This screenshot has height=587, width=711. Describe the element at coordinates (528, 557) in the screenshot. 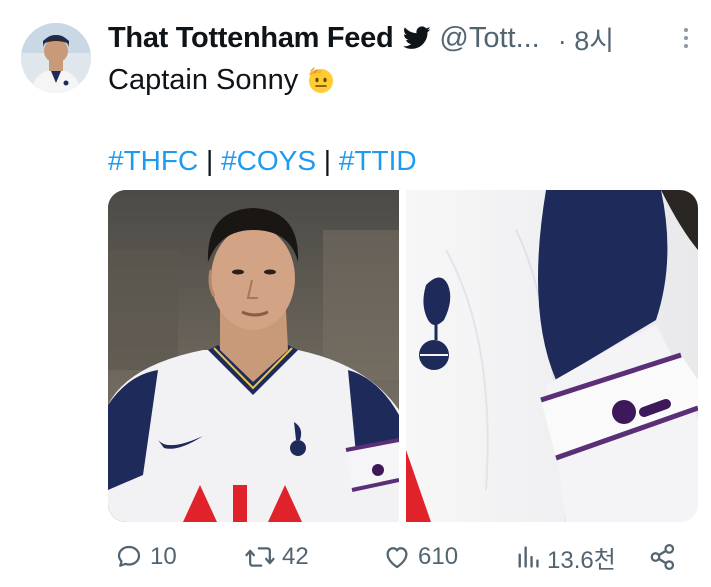

I see `views-bar-chart-icon` at that location.